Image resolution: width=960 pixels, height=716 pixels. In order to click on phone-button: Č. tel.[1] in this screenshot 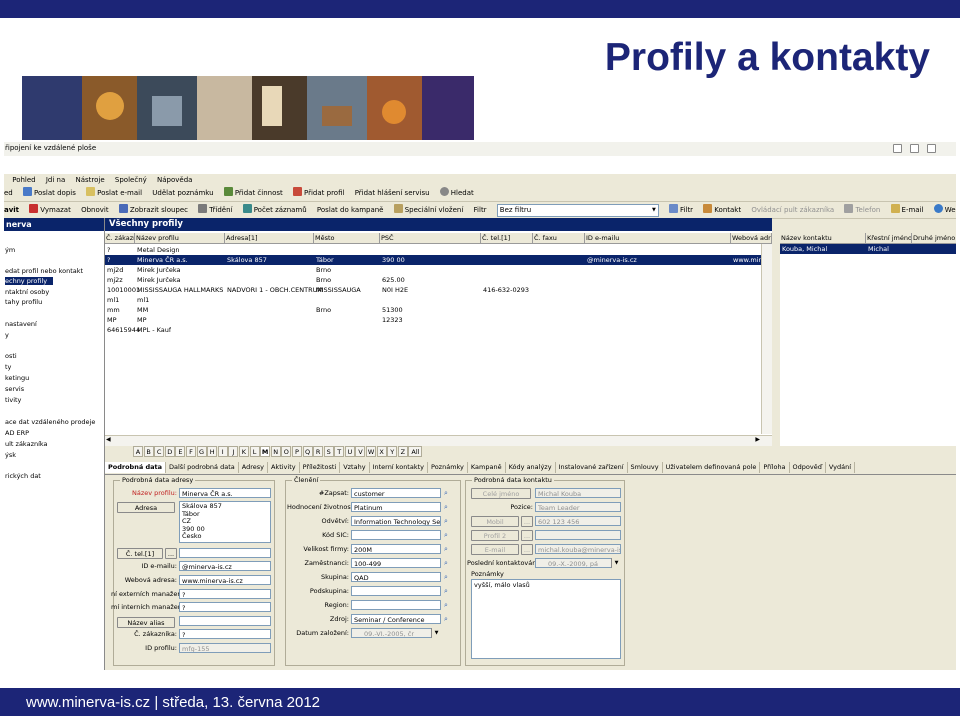, I will do `click(140, 553)`.